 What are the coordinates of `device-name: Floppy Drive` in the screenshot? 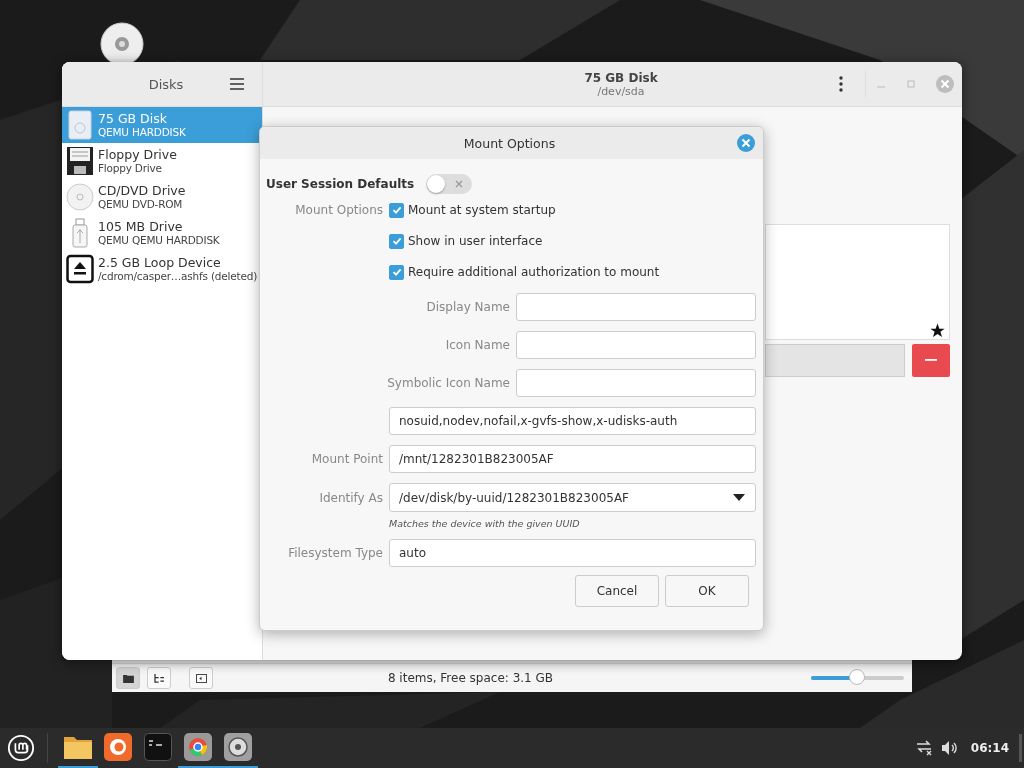 It's located at (137, 154).